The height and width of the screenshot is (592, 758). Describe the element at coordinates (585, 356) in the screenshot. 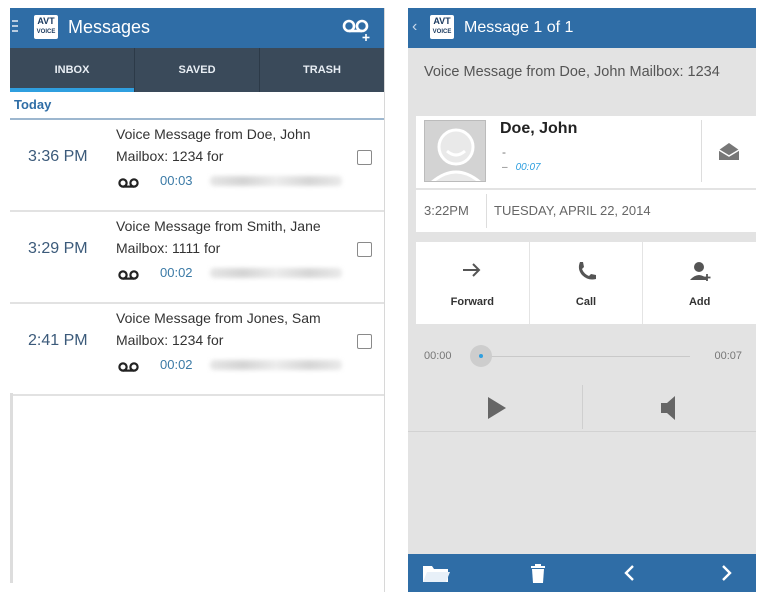

I see `seek-track` at that location.